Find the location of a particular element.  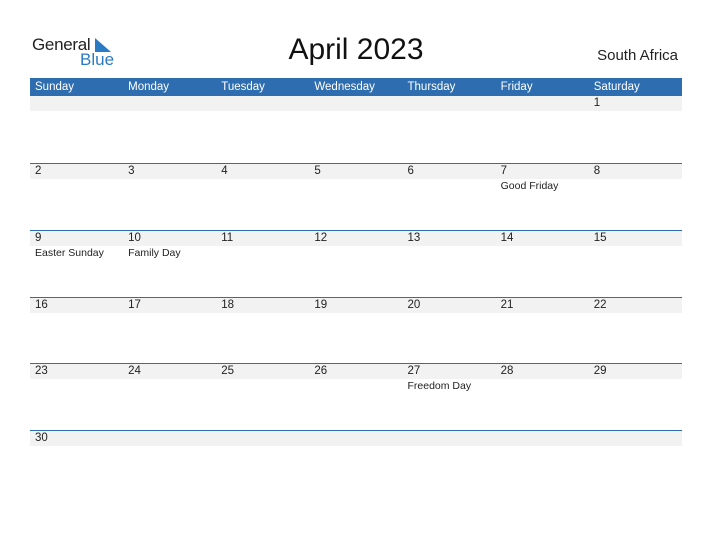

day-number: 4 is located at coordinates (224, 171).